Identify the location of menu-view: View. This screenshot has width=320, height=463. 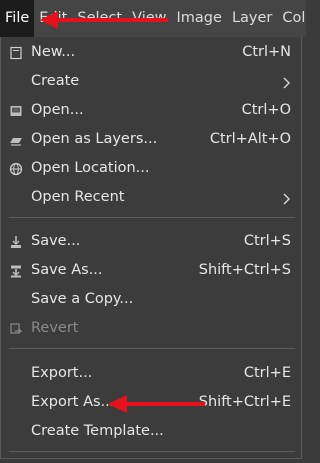
(149, 18).